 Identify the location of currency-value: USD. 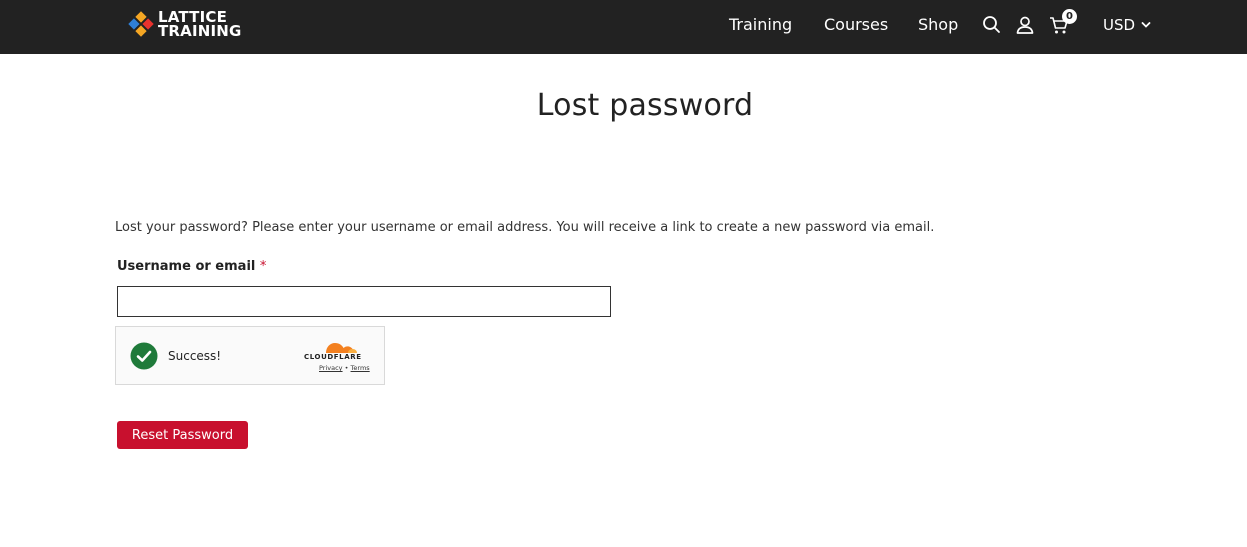
(1119, 25).